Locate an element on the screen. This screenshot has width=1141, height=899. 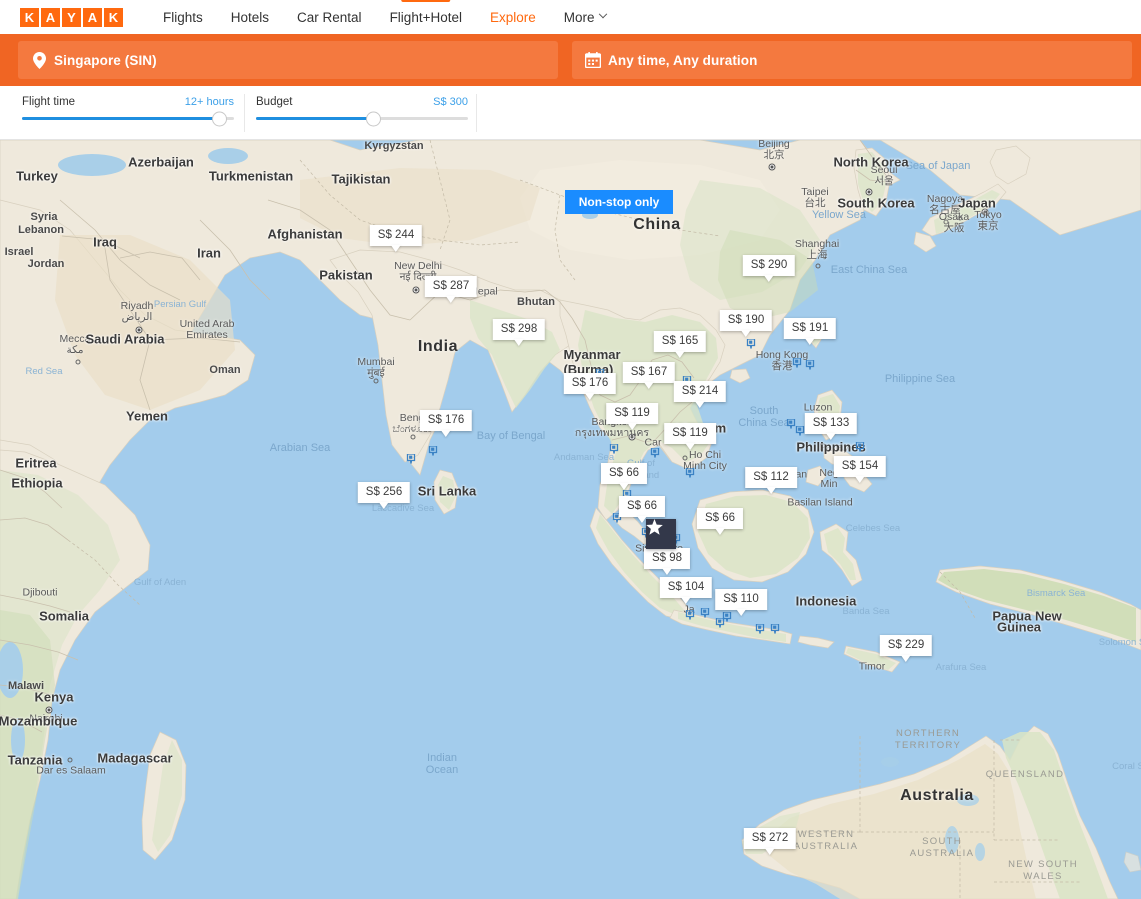
kayak-logo: K A Y A K is located at coordinates (71, 17).